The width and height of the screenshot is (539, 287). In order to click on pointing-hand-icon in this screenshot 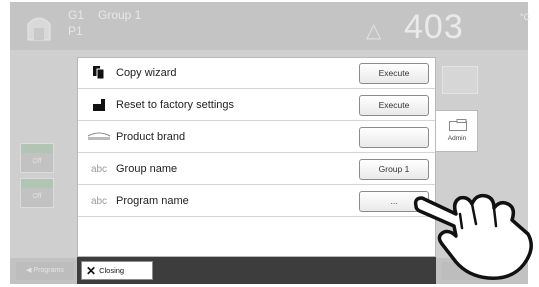, I will do `click(473, 236)`.